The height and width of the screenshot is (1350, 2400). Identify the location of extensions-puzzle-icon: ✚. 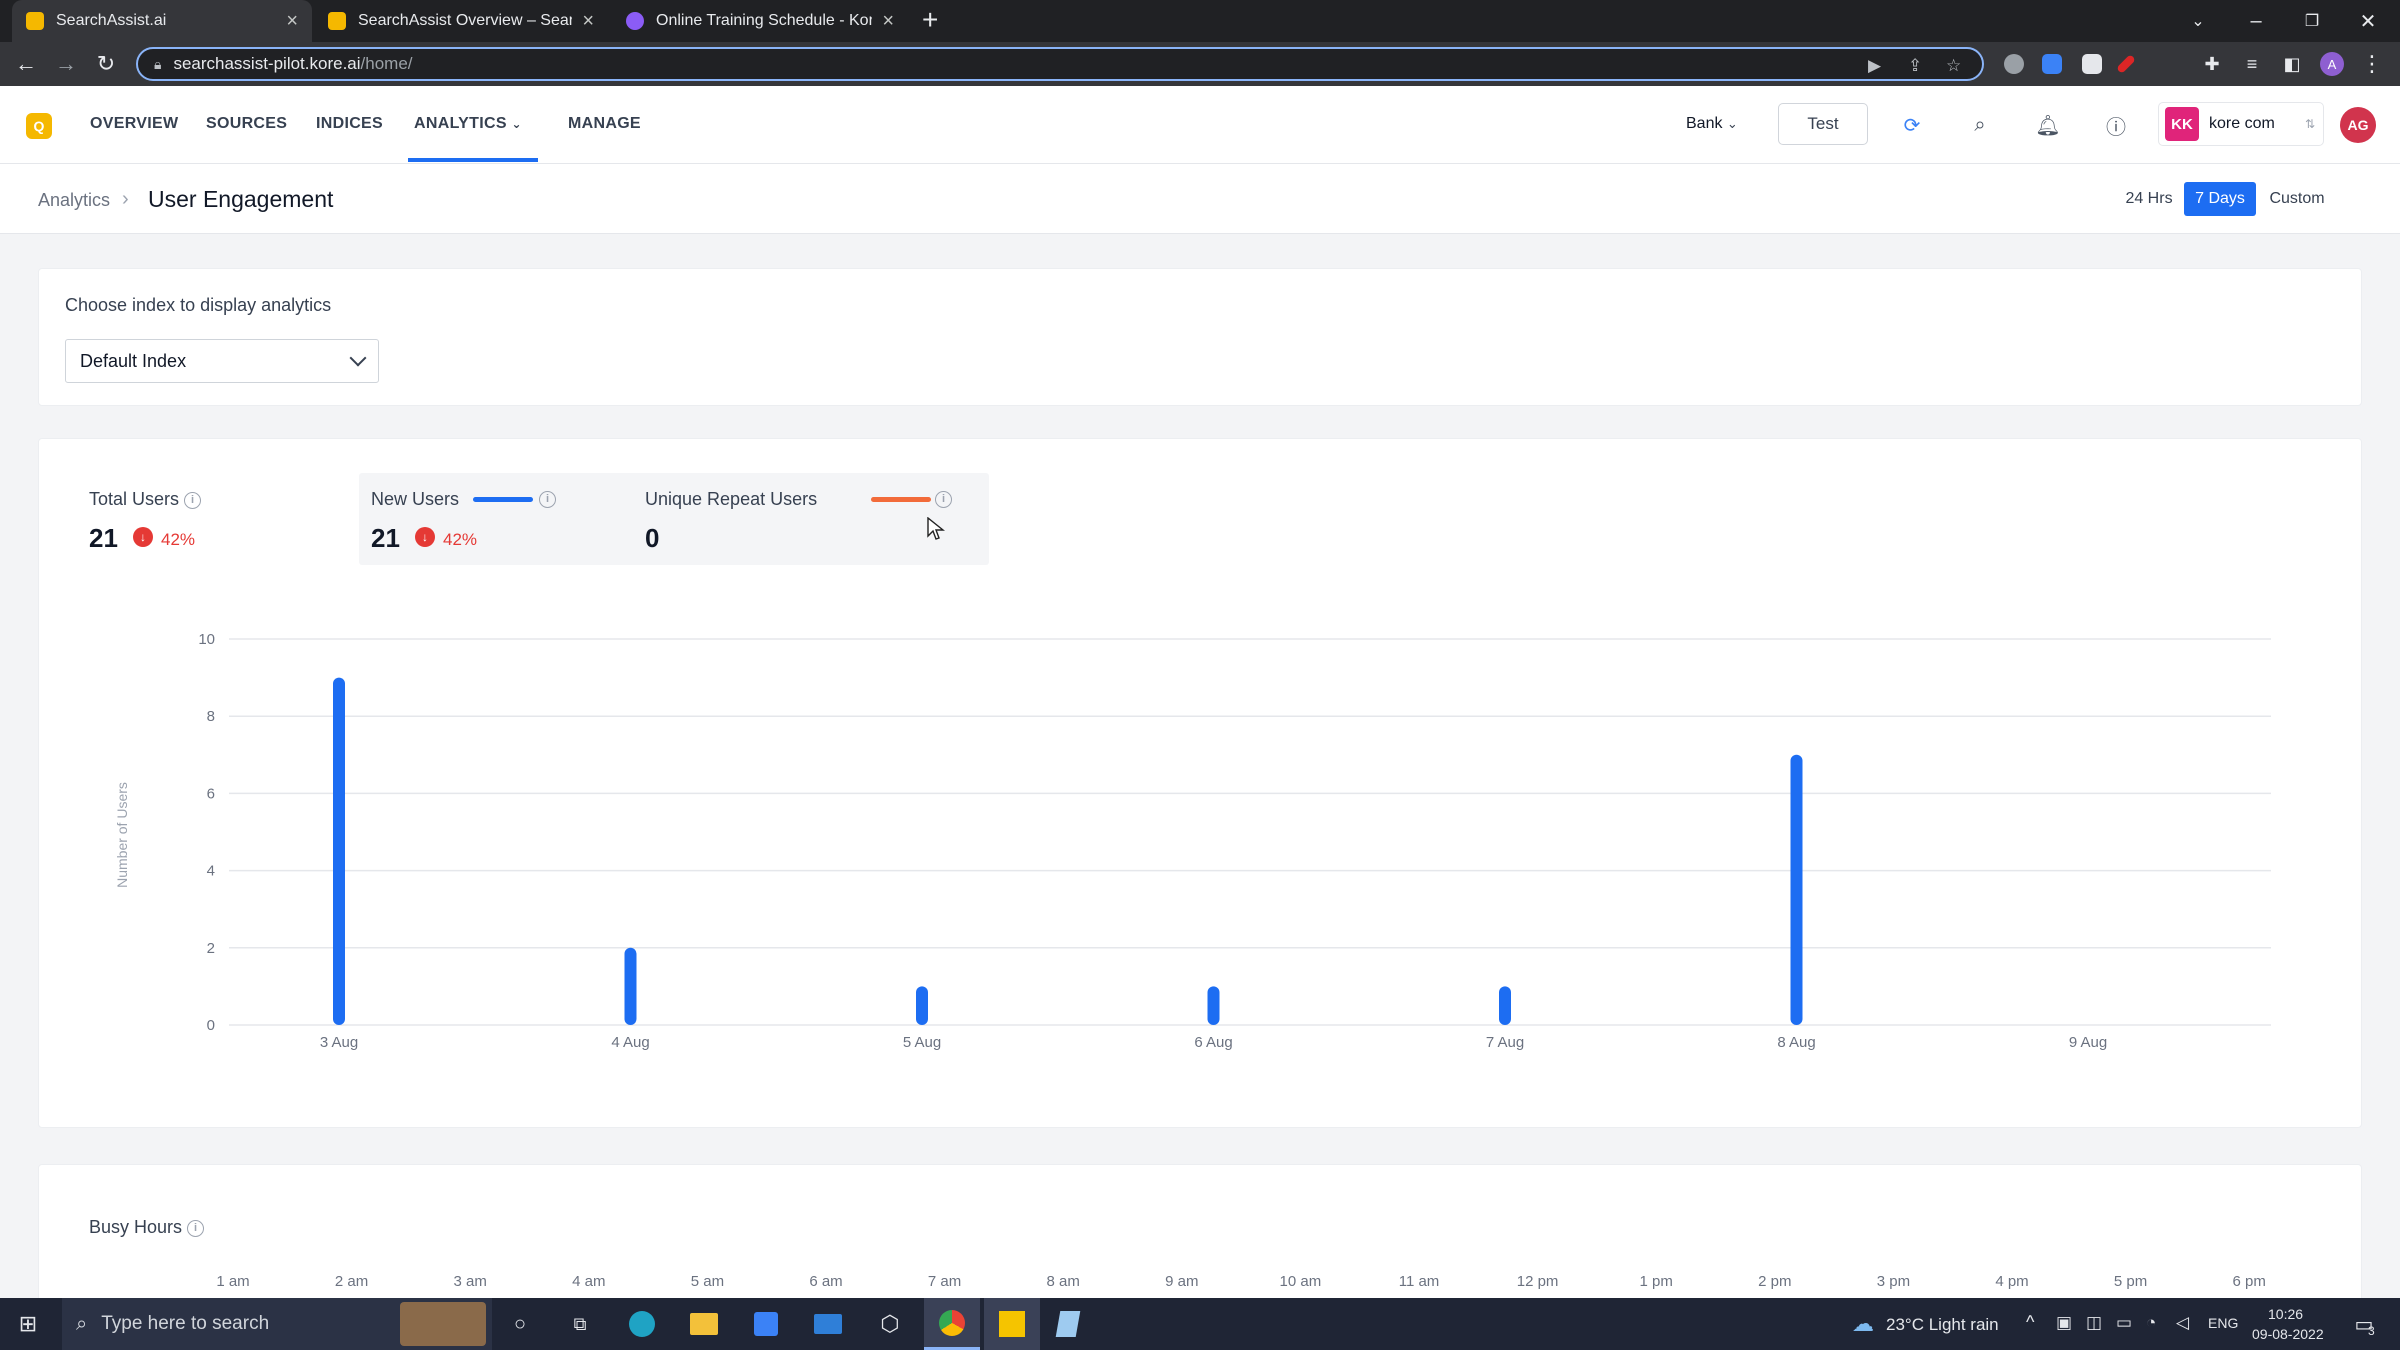
(2212, 64).